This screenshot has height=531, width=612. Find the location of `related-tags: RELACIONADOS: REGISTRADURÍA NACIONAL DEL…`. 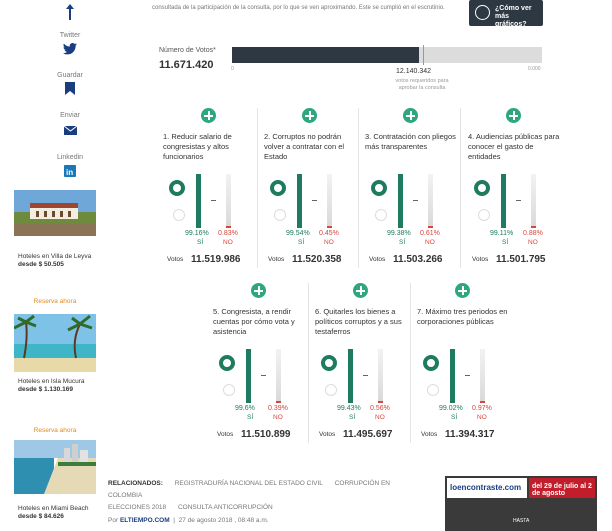

related-tags: RELACIONADOS: REGISTRADURÍA NACIONAL DEL… is located at coordinates (258, 496).